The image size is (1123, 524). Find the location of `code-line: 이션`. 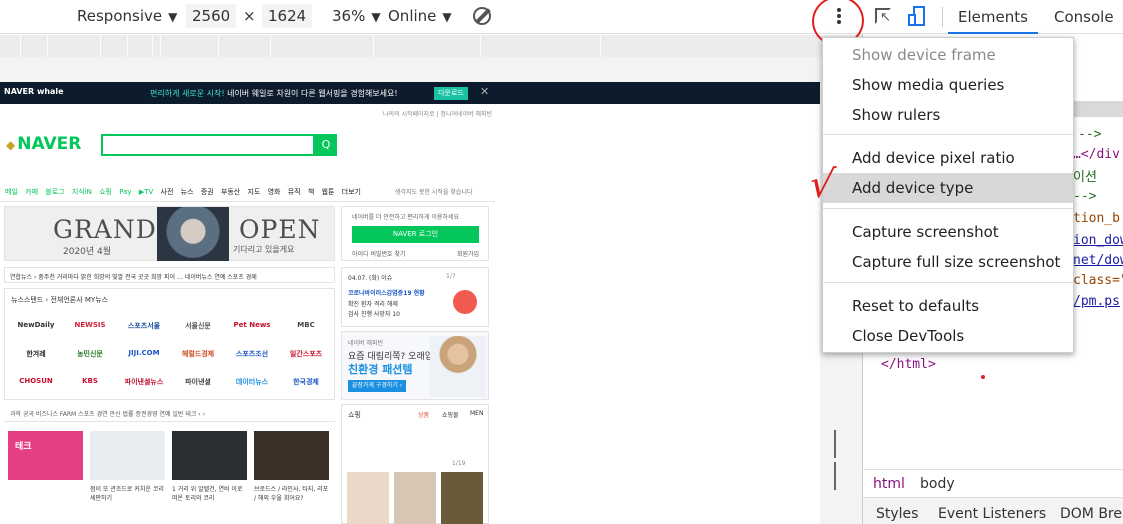

code-line: 이션 is located at coordinates (1085, 175).